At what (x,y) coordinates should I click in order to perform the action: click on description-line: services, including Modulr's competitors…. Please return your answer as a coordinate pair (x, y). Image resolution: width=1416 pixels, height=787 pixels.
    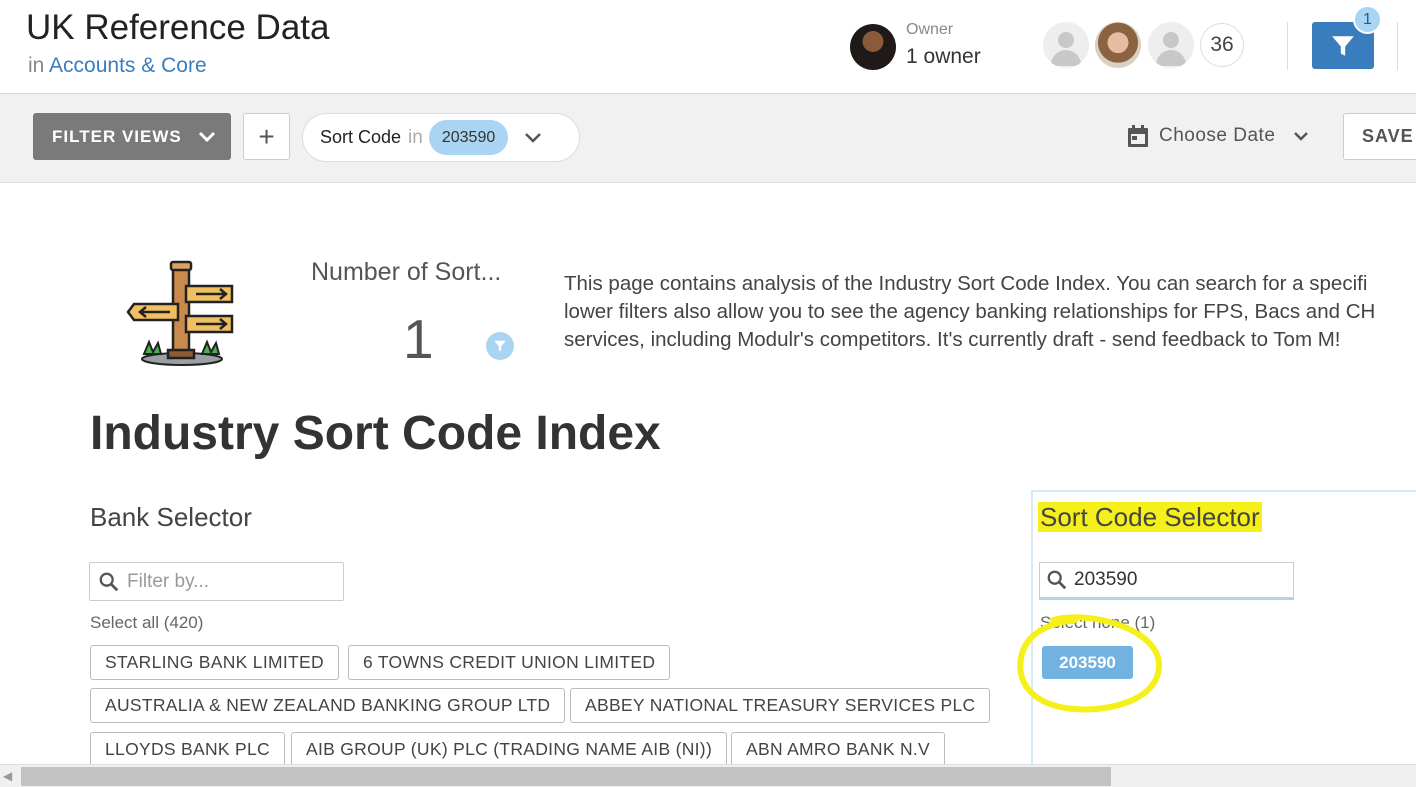
    Looking at the image, I should click on (952, 339).